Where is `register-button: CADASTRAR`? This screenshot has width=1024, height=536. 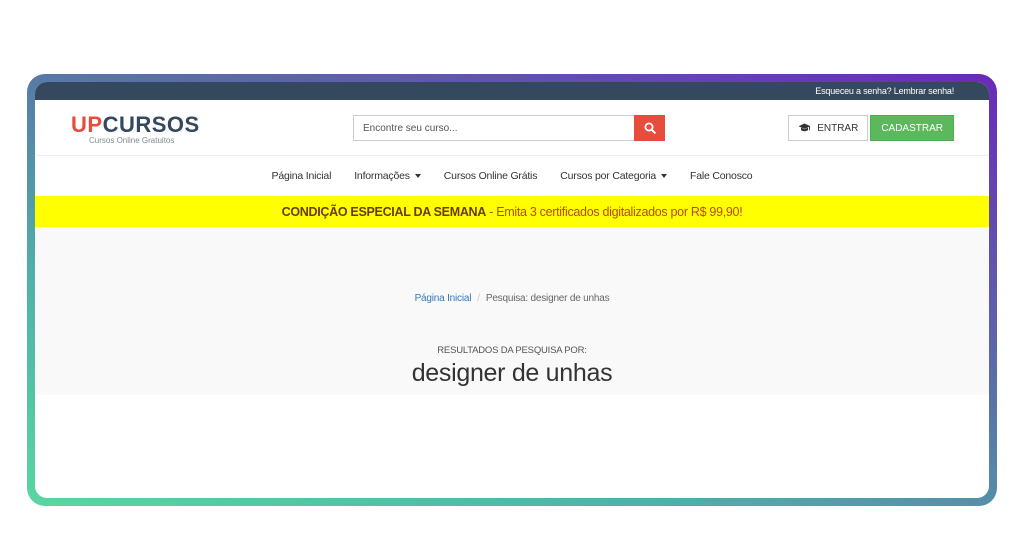
register-button: CADASTRAR is located at coordinates (912, 128).